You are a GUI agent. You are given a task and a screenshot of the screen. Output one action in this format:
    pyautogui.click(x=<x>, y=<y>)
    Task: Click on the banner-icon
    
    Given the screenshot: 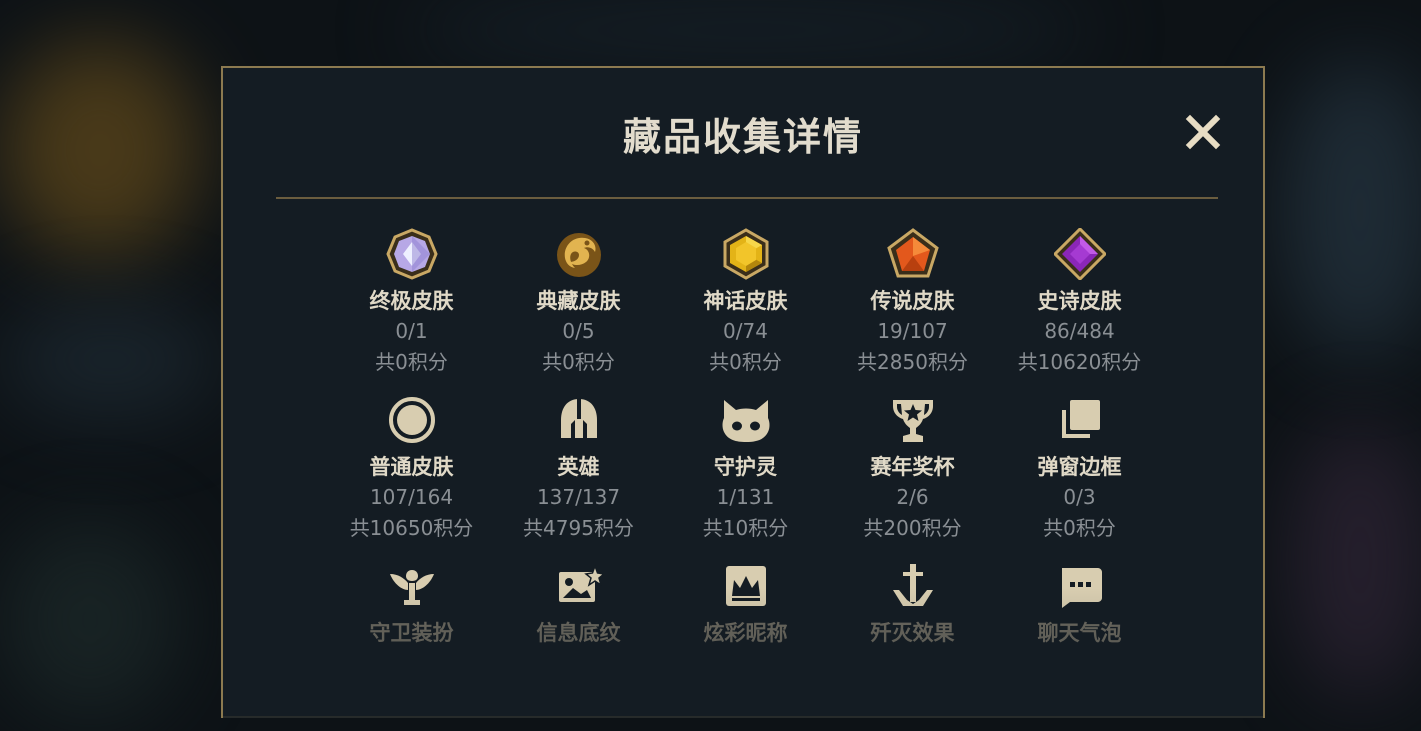 What is the action you would take?
    pyautogui.click(x=579, y=586)
    